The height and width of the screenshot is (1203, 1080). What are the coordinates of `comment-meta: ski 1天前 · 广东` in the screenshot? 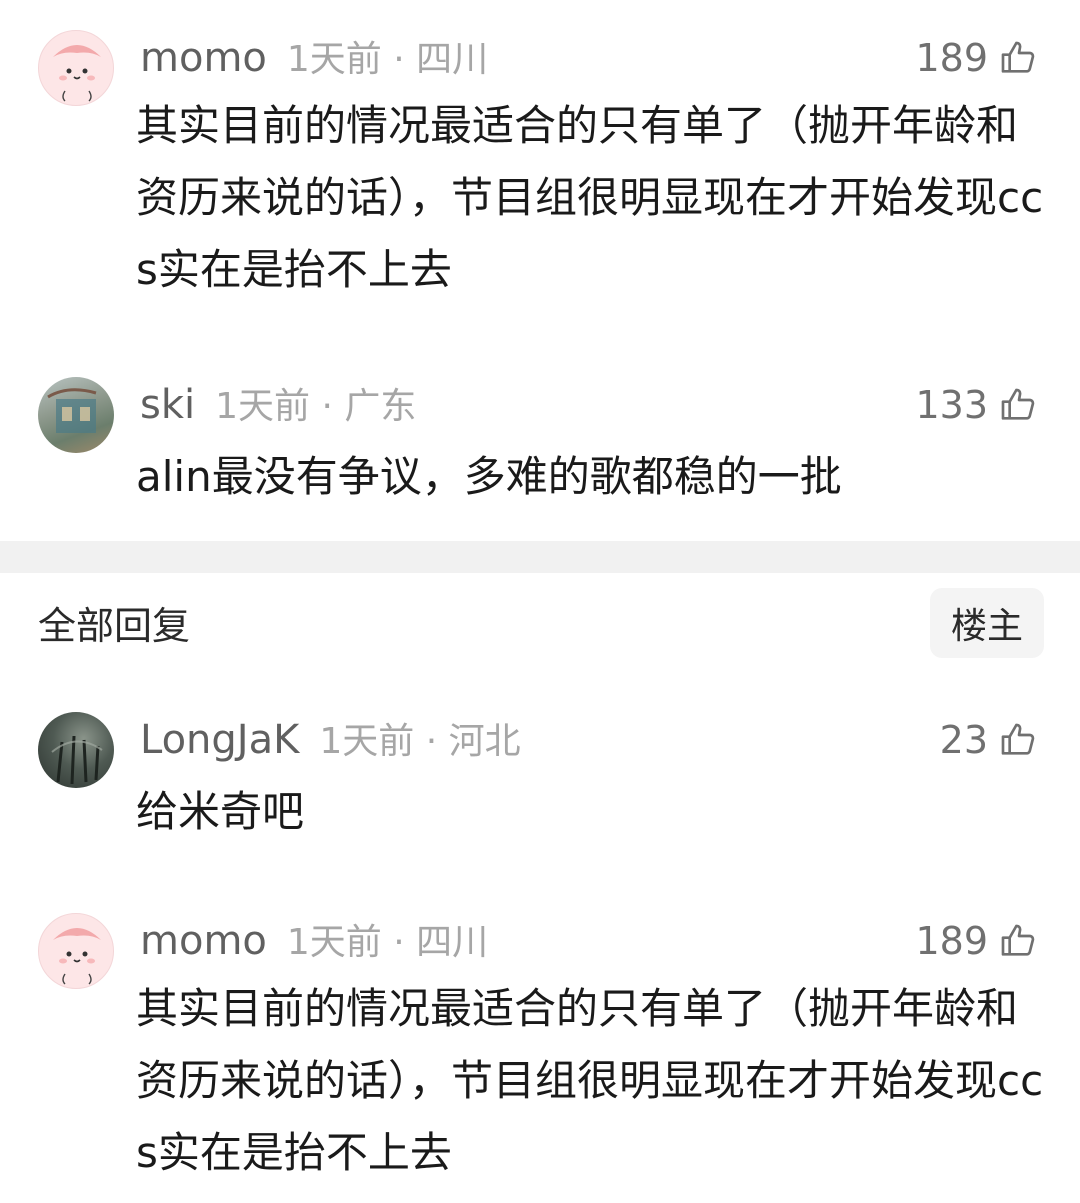 It's located at (278, 406).